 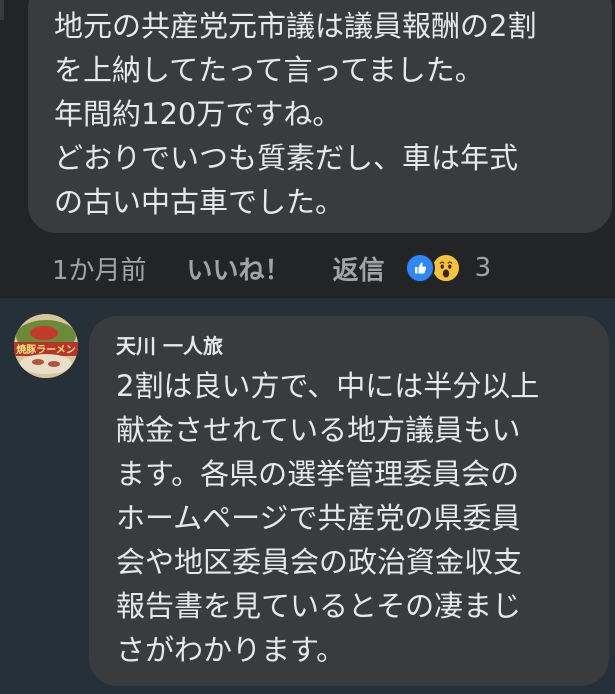 I want to click on reply-text-line: さがわかります。, so click(x=231, y=650).